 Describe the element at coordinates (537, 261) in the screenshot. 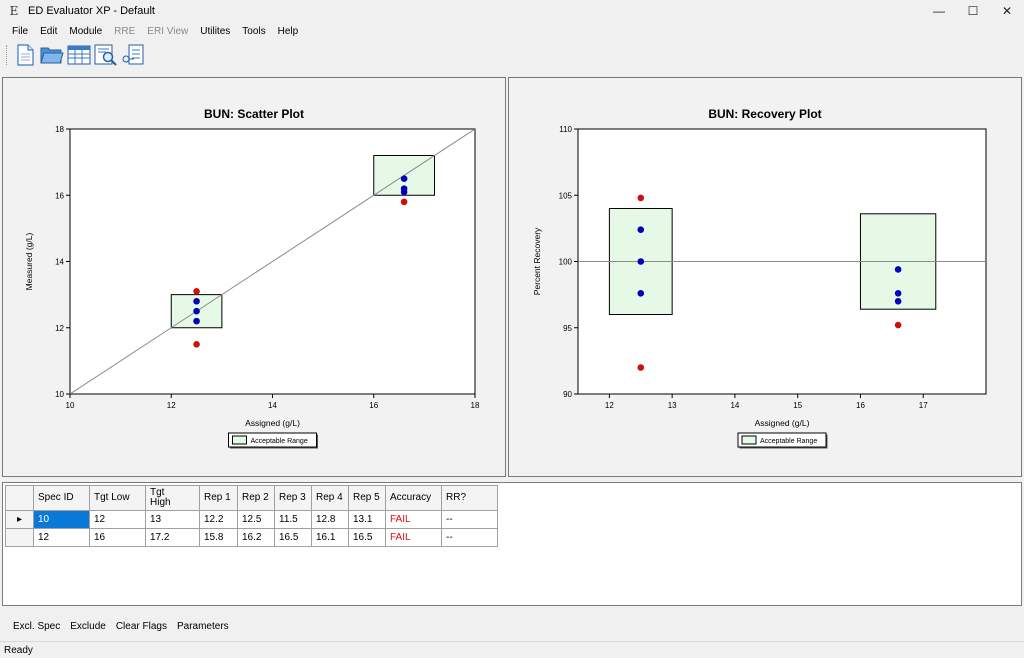

I see `y-axis-label: Percent Recovery` at that location.